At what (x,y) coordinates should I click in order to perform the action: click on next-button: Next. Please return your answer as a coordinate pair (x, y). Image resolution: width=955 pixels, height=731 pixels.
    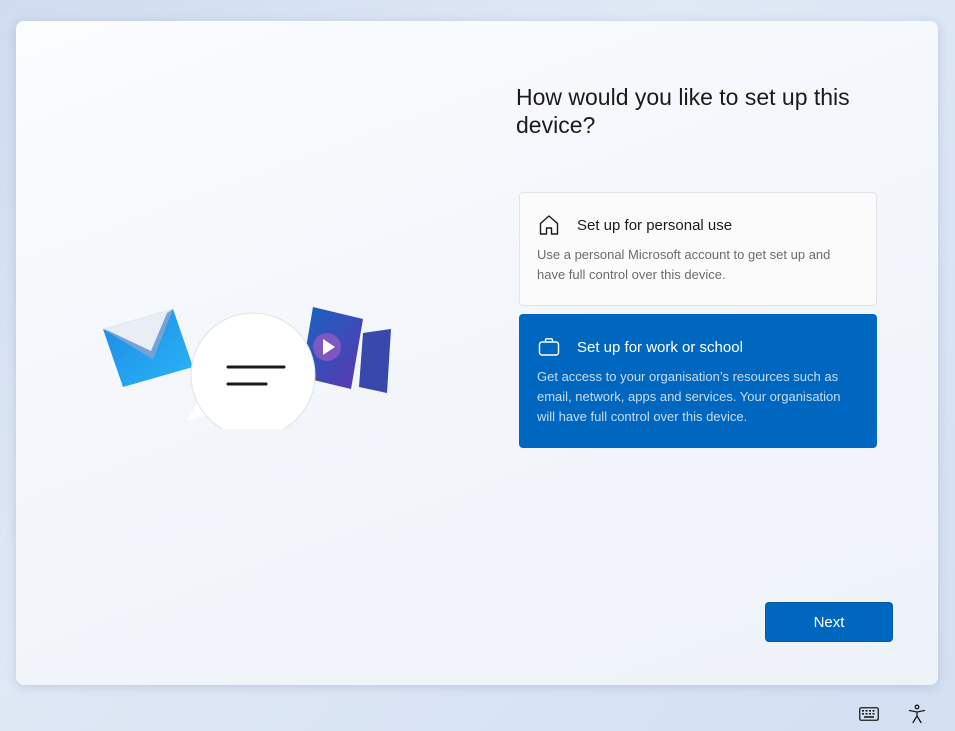
    Looking at the image, I should click on (829, 622).